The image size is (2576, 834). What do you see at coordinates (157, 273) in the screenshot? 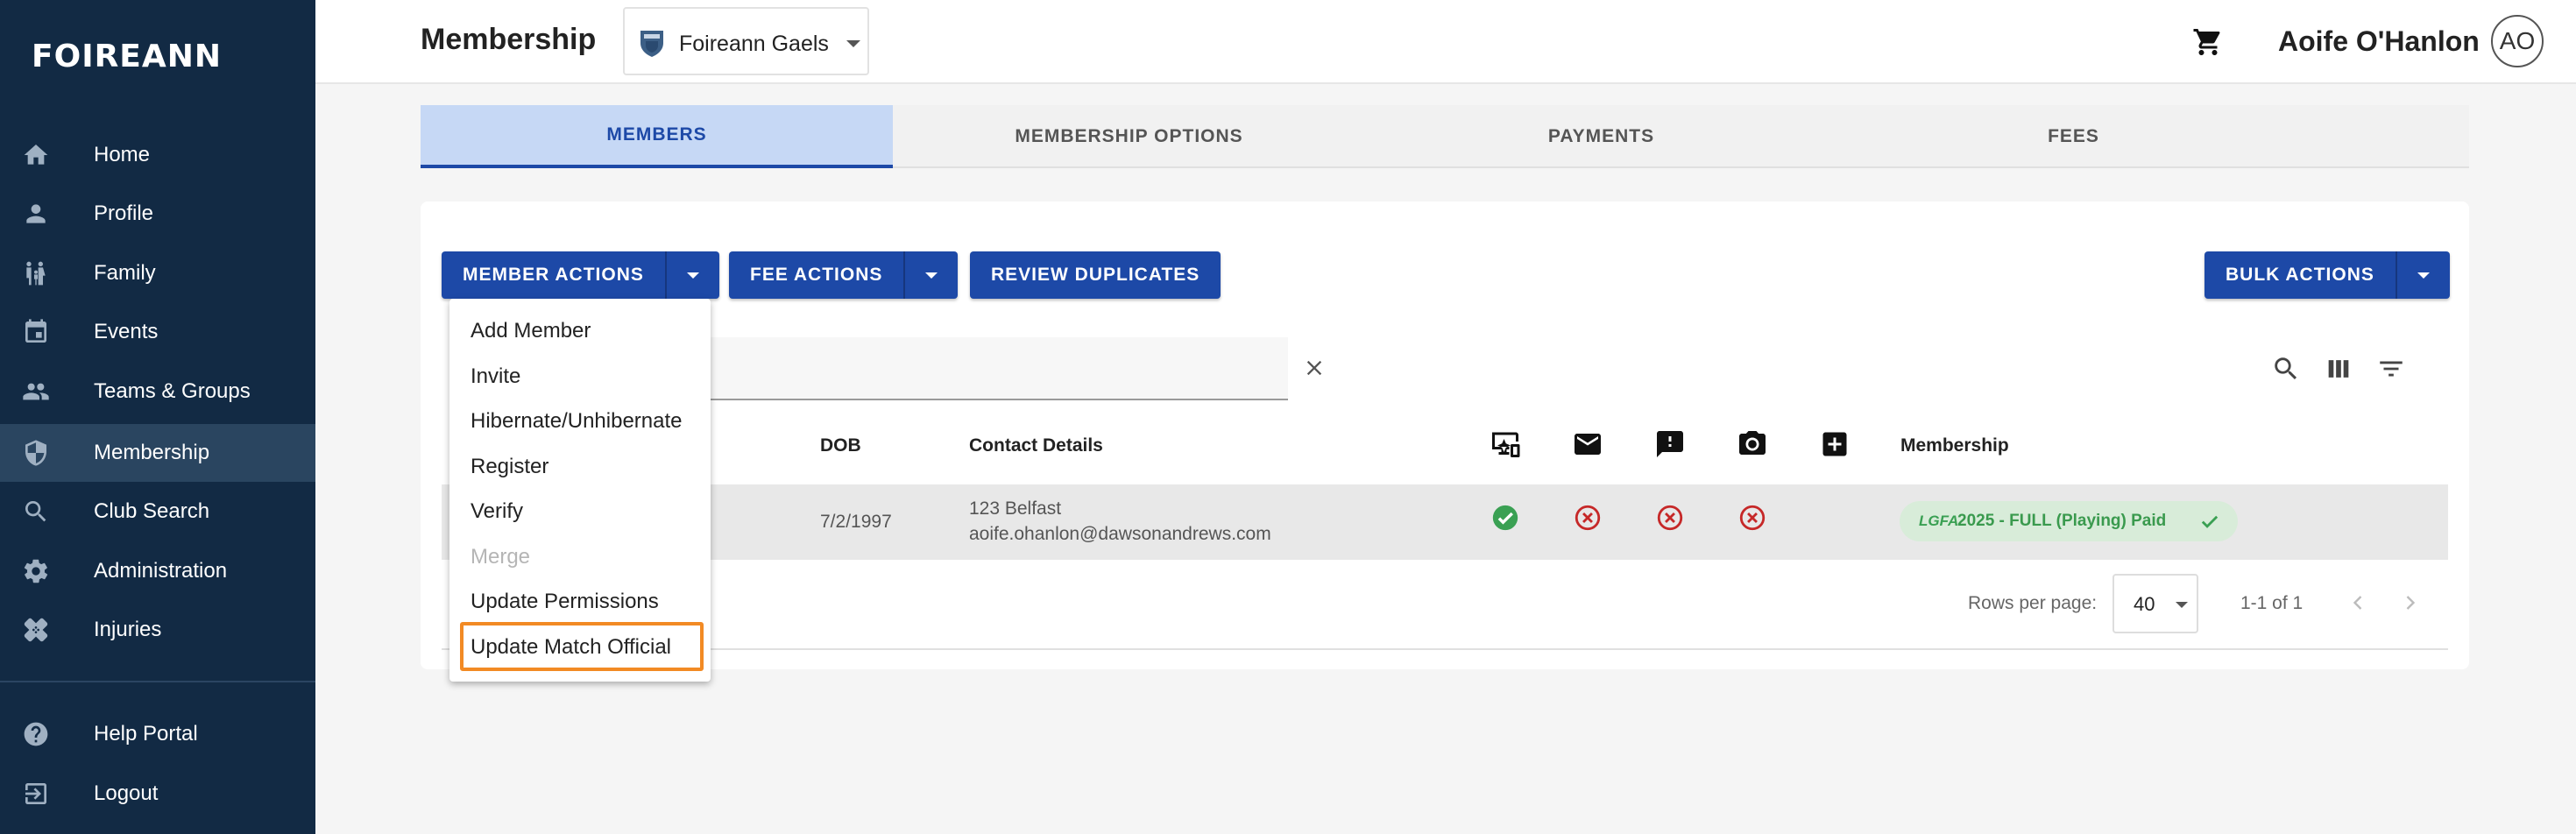
I see `sidebar-item-family: Family` at bounding box center [157, 273].